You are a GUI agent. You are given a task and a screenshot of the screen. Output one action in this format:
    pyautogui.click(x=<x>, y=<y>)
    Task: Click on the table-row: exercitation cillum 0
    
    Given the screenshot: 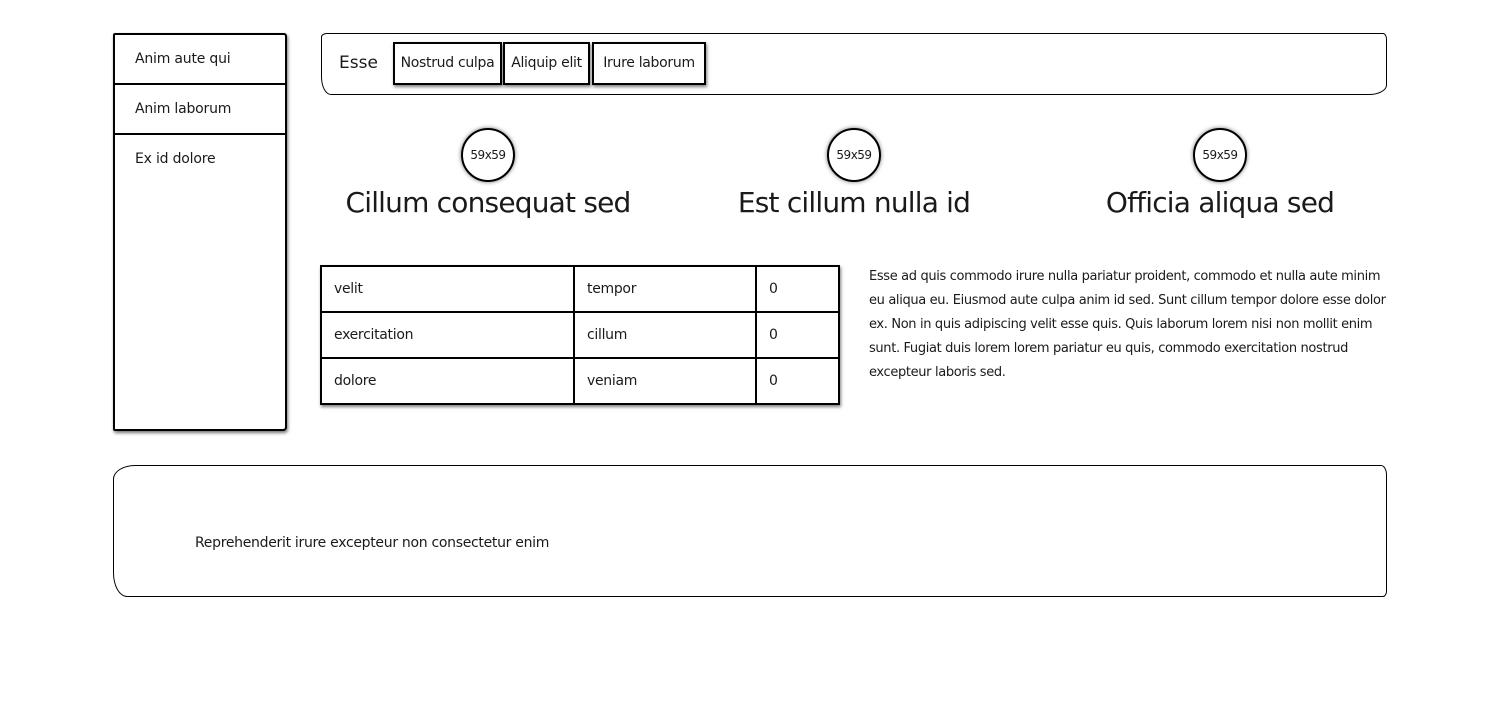 What is the action you would take?
    pyautogui.click(x=580, y=335)
    